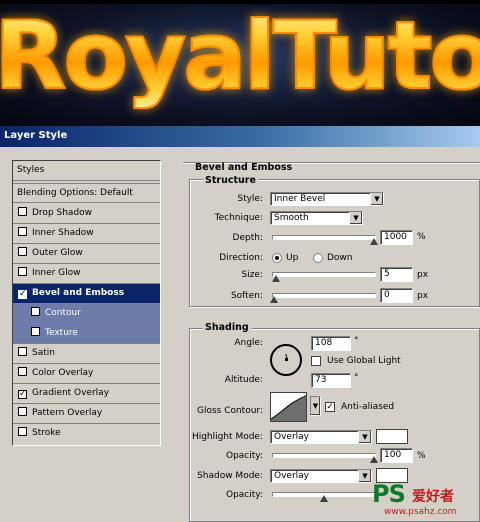  I want to click on size-slider, so click(324, 274).